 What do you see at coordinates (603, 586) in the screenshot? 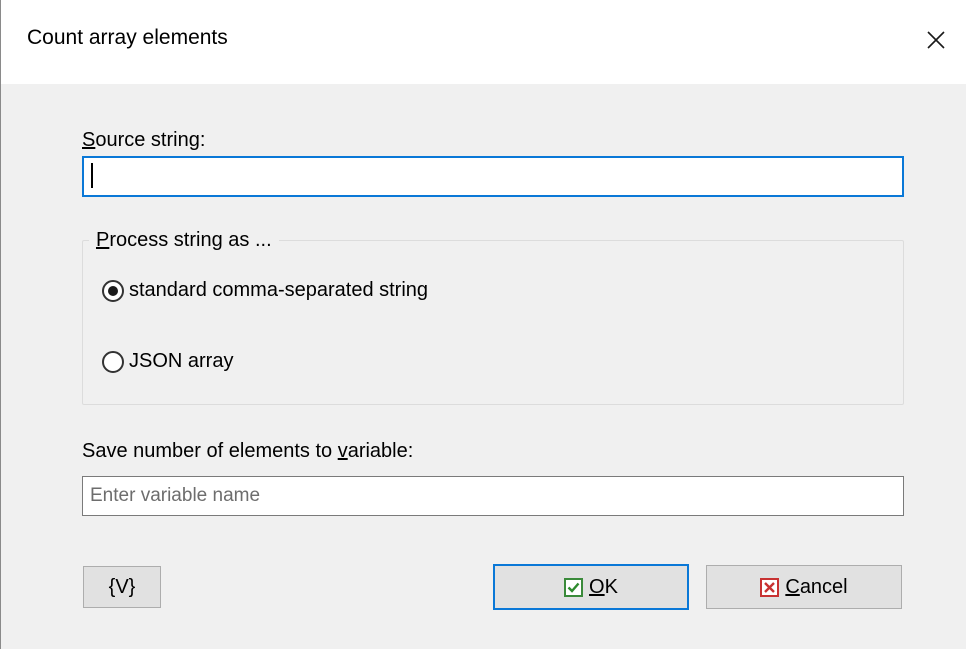
I see `ok-label: OK` at bounding box center [603, 586].